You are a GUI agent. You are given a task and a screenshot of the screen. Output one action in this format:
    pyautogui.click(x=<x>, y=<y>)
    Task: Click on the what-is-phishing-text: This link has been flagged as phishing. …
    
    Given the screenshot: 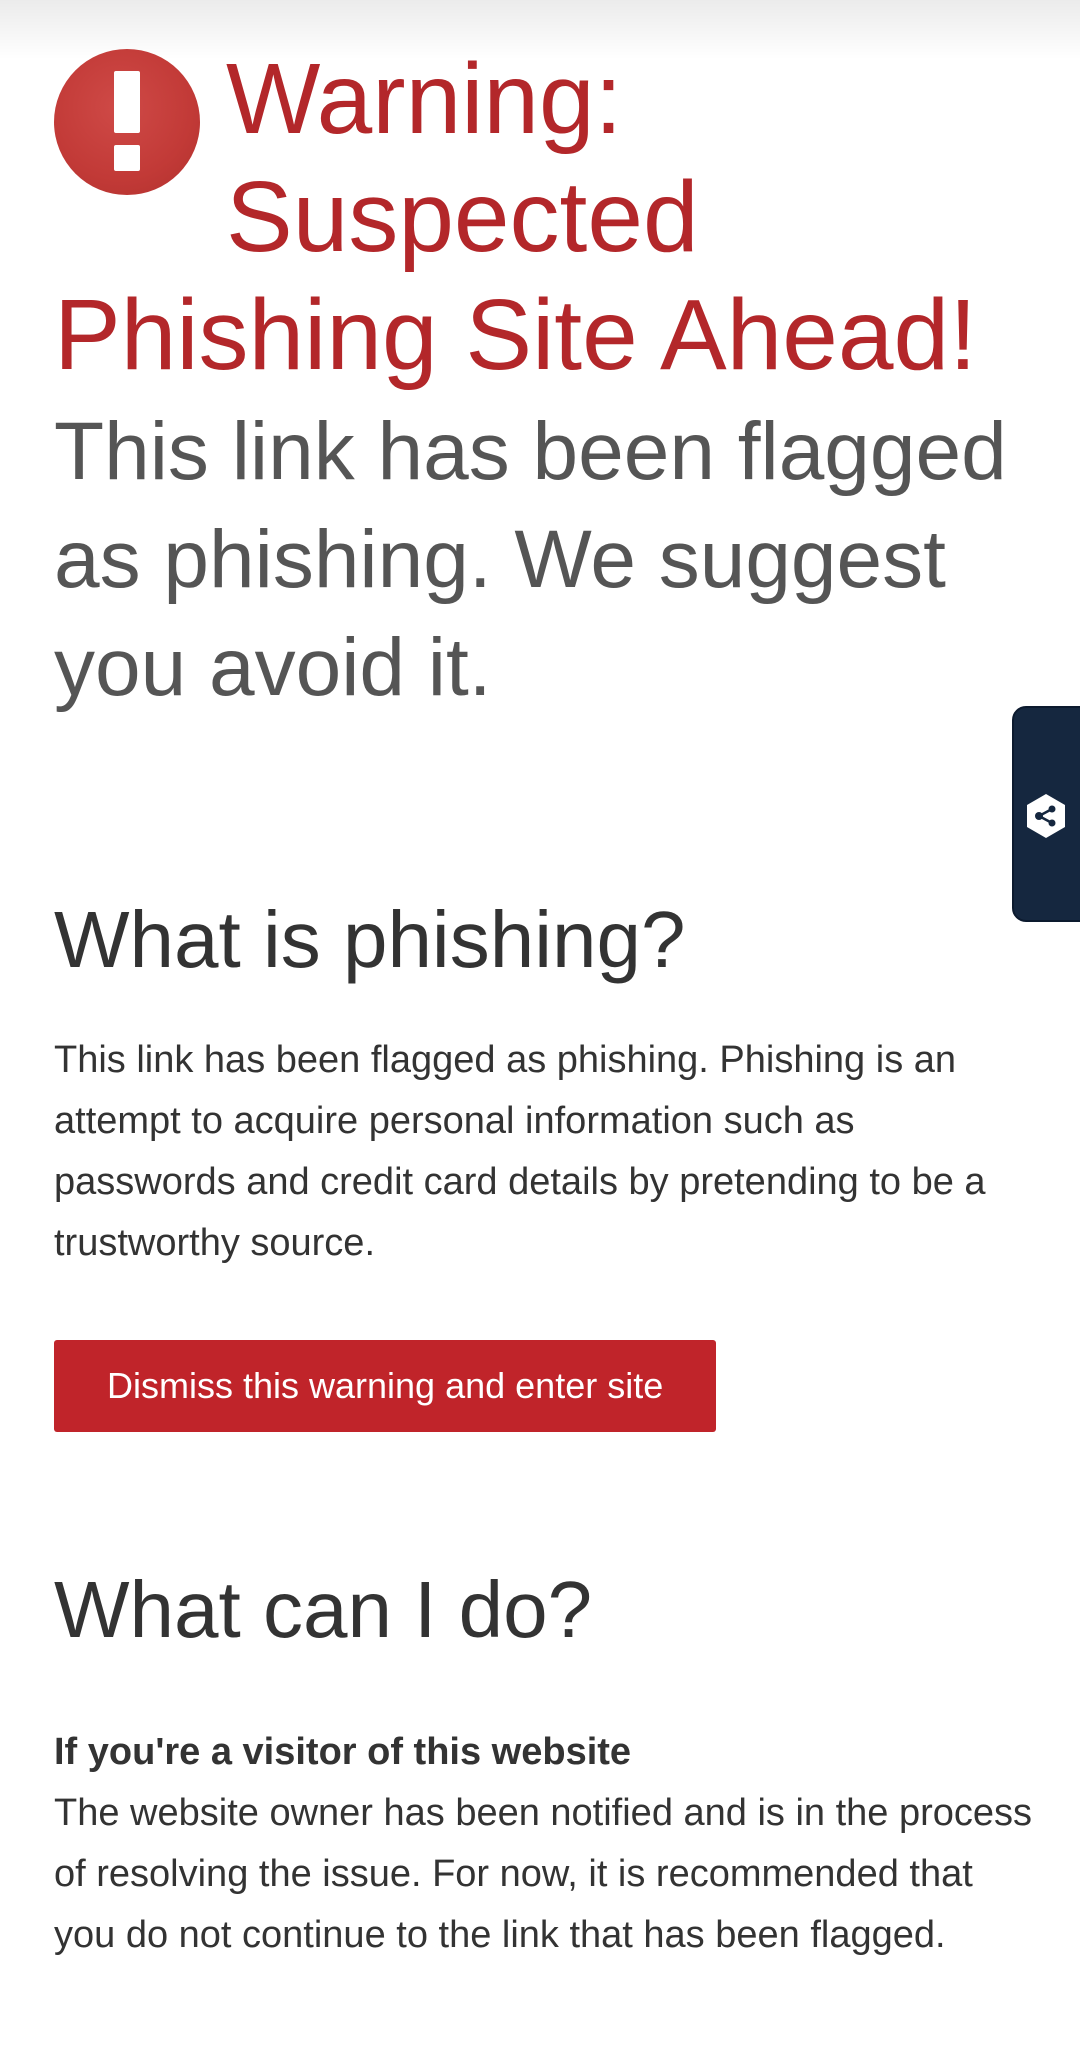 What is the action you would take?
    pyautogui.click(x=520, y=1151)
    